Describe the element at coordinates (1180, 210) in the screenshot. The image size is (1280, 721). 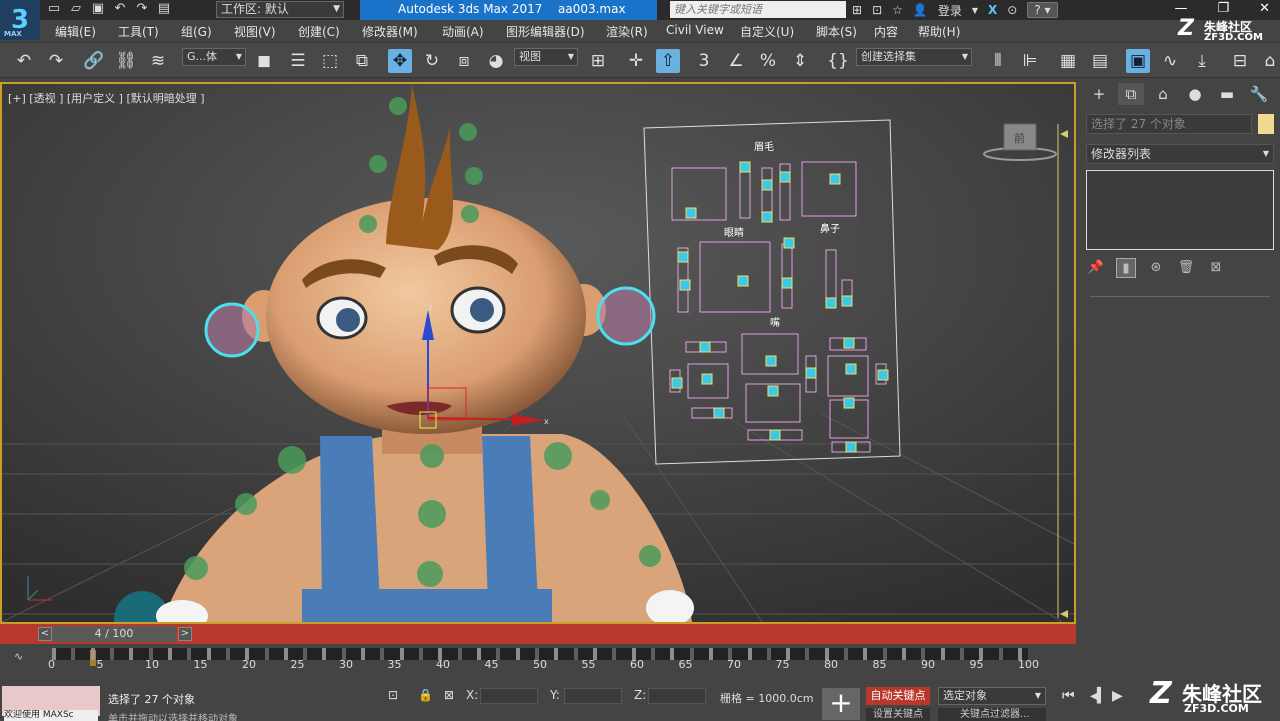
I see `modifier-stack` at that location.